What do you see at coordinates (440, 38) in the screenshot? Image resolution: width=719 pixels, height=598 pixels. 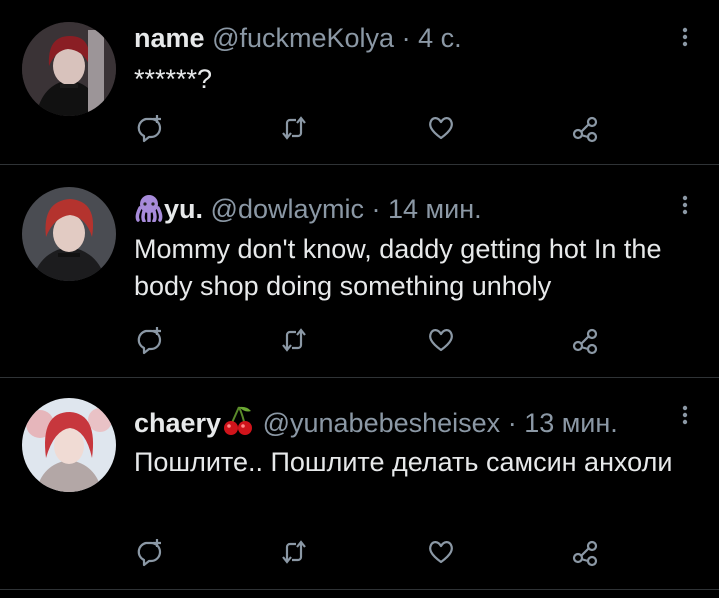 I see `timestamp: 4 с.` at bounding box center [440, 38].